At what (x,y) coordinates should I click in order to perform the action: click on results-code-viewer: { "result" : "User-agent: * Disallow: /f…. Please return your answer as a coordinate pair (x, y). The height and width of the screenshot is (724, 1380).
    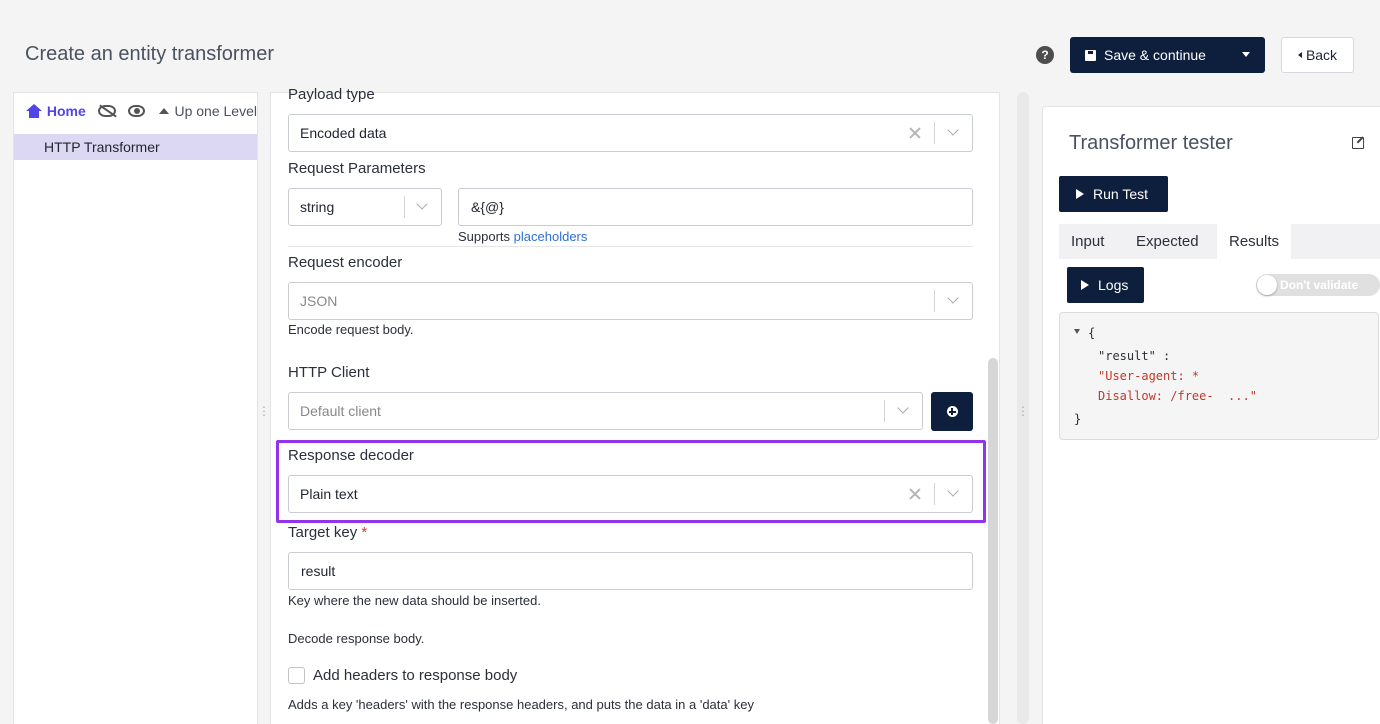
    Looking at the image, I should click on (1219, 376).